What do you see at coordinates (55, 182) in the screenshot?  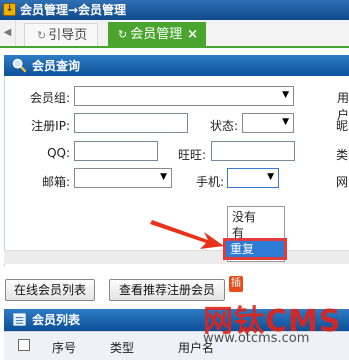 I see `email-label: 邮箱:` at bounding box center [55, 182].